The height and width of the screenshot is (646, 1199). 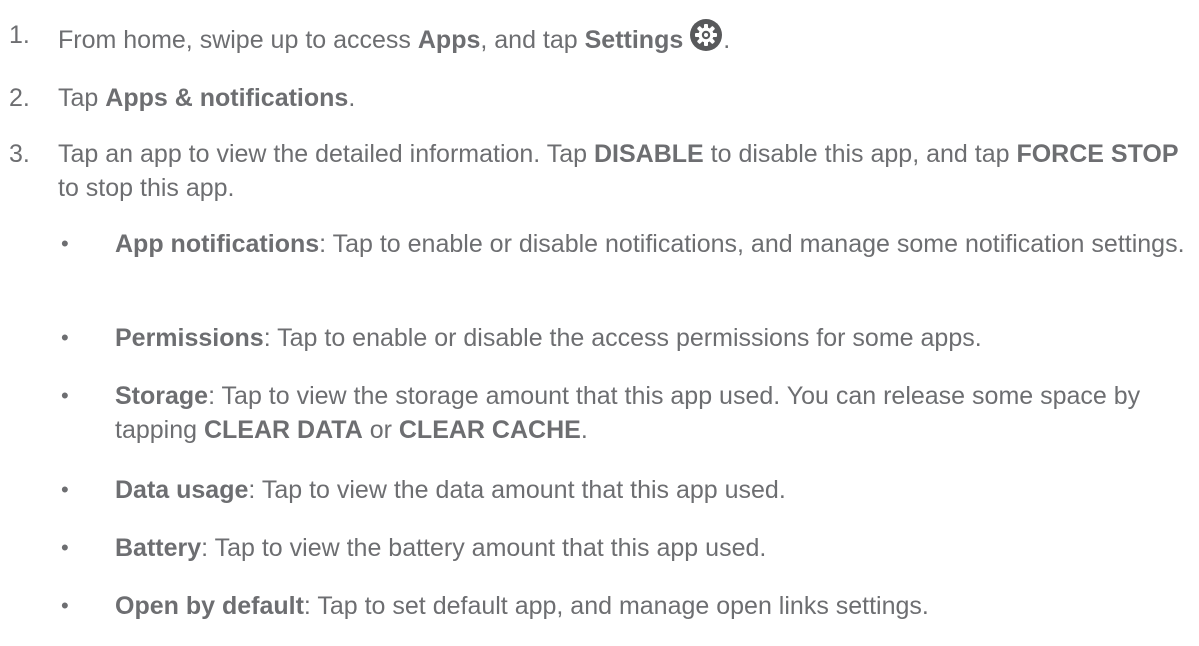 What do you see at coordinates (82, 98) in the screenshot?
I see `step-text-part: Tap` at bounding box center [82, 98].